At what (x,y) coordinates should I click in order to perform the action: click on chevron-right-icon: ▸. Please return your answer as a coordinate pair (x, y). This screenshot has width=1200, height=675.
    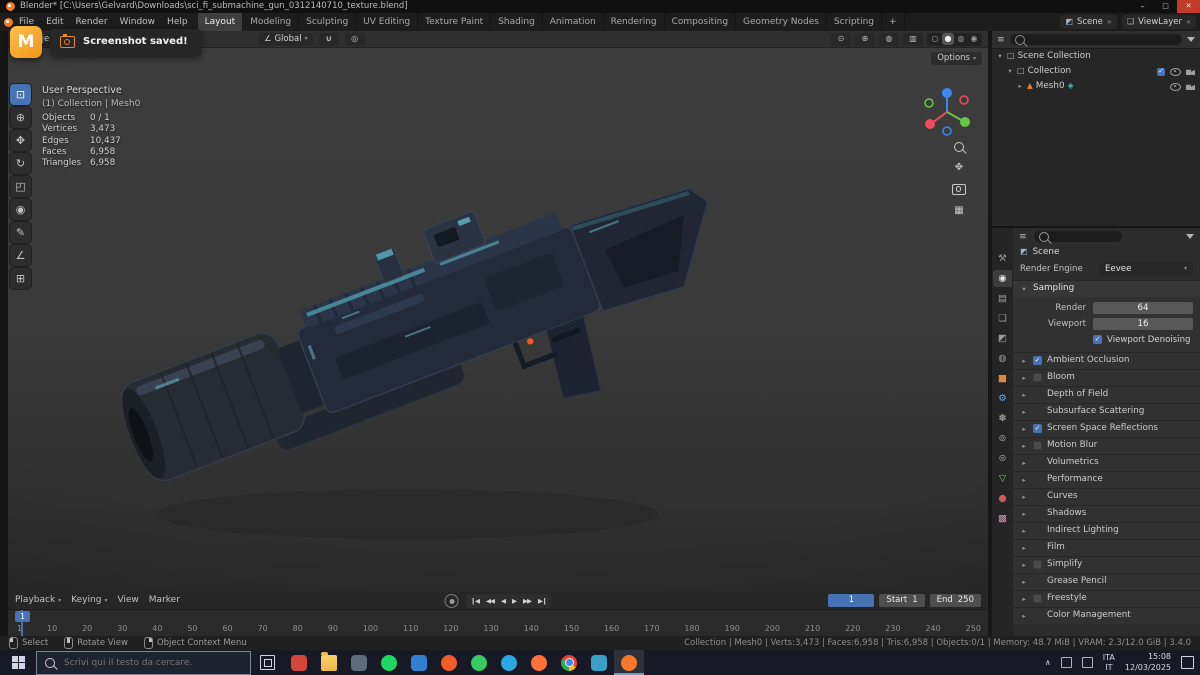
    Looking at the image, I should click on (1020, 86).